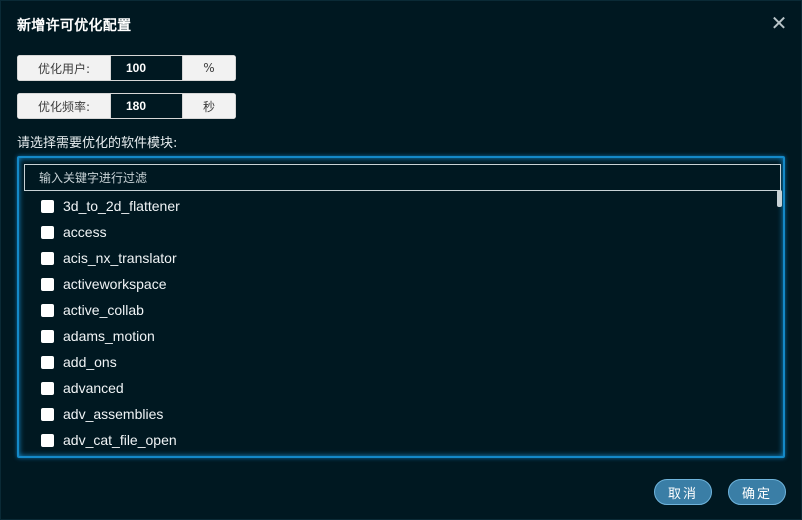  Describe the element at coordinates (120, 258) in the screenshot. I see `module-item-label: acis_nx_translator` at that location.